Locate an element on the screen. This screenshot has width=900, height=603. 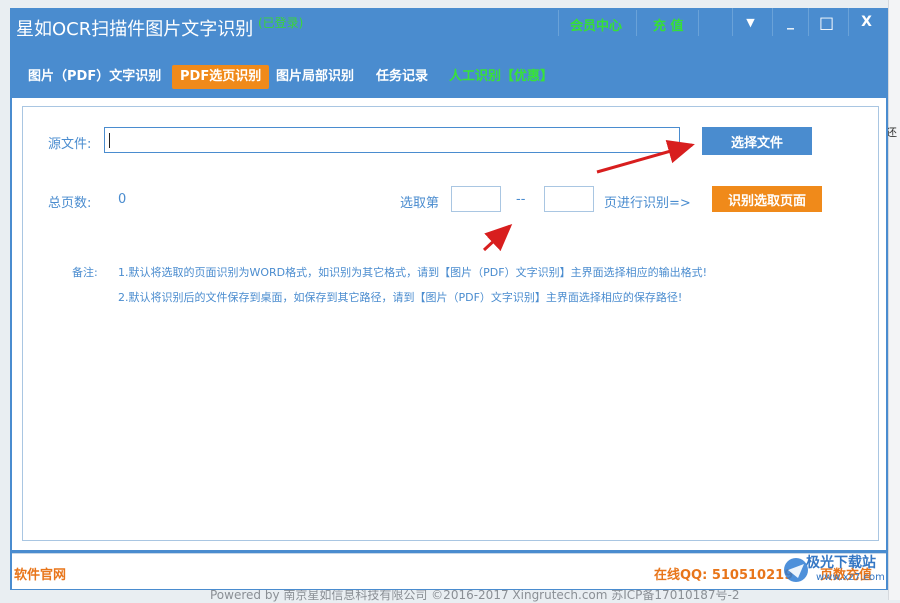
close-icon: X is located at coordinates (866, 22).